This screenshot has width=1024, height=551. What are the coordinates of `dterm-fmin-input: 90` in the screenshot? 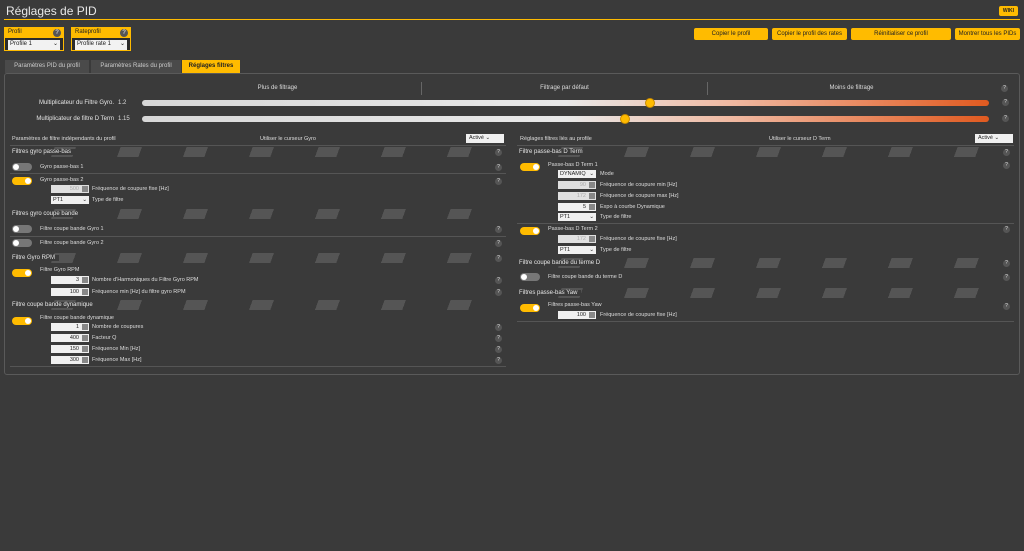 It's located at (577, 185).